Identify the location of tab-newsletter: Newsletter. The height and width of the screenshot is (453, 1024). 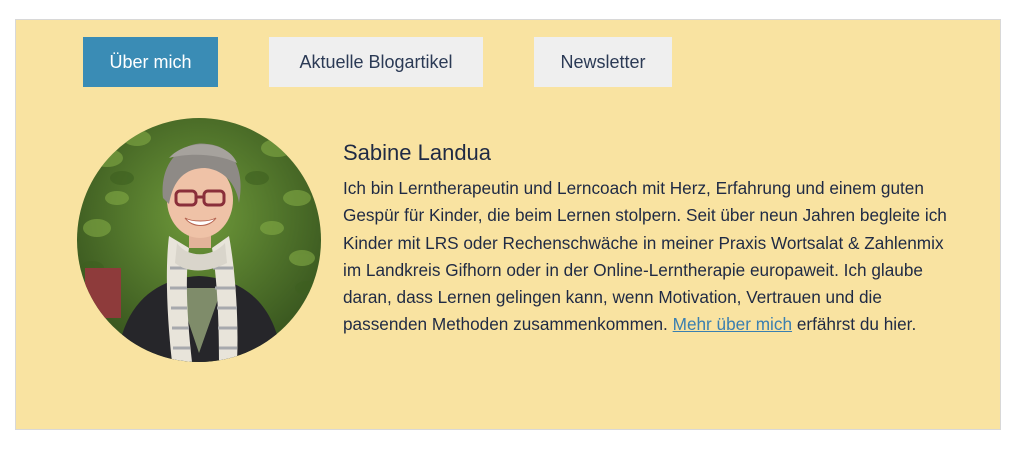
(603, 62).